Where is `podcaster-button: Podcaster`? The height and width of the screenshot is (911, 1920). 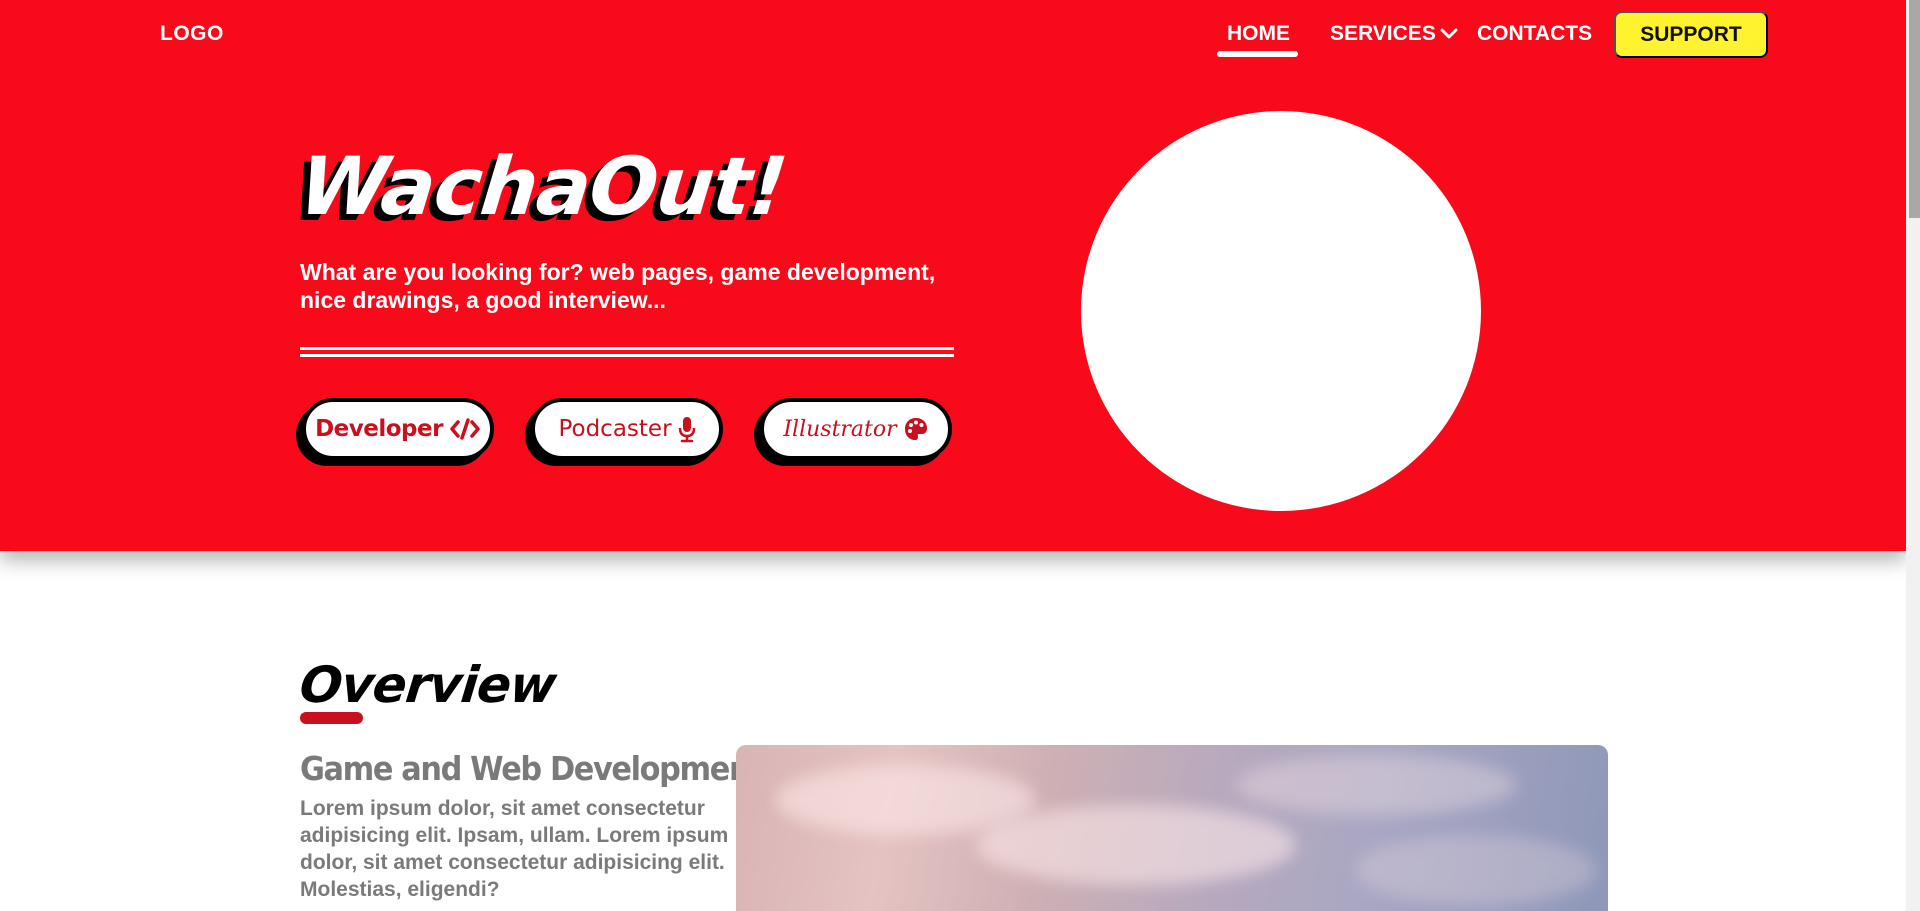 podcaster-button: Podcaster is located at coordinates (627, 429).